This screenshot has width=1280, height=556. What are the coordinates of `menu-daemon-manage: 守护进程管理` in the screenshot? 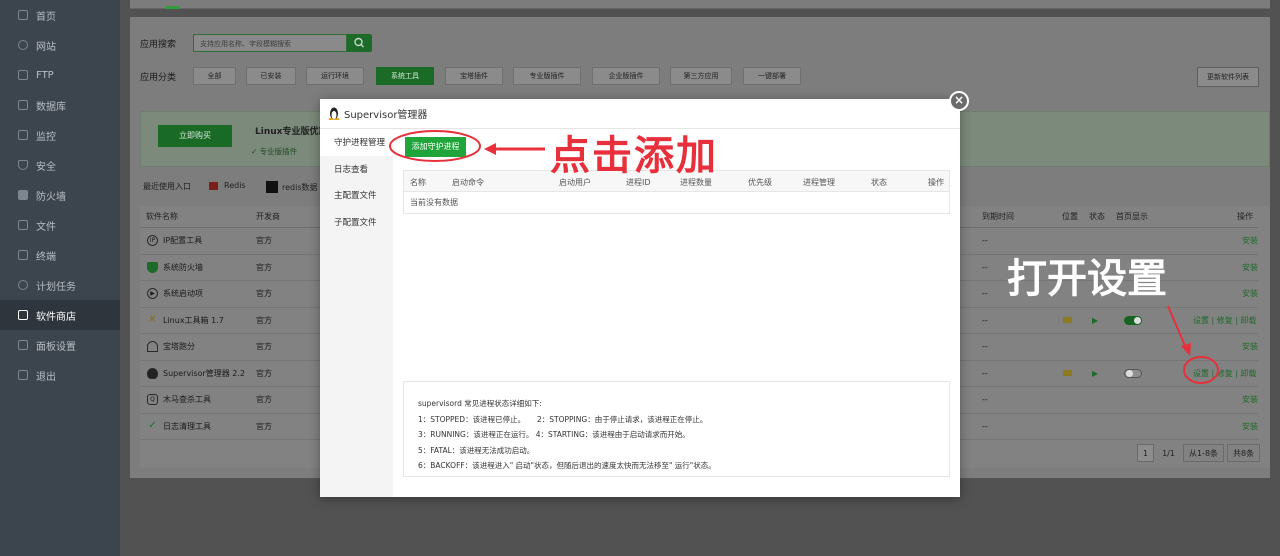 It's located at (356, 142).